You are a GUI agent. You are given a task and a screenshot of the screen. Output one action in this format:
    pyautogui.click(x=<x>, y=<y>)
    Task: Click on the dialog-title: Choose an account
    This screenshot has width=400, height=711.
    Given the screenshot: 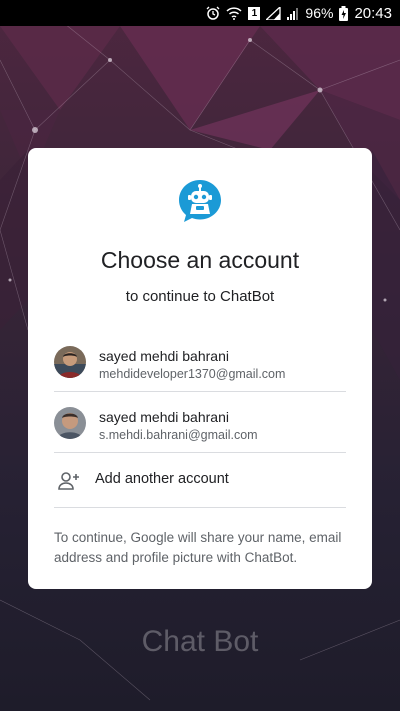 What is the action you would take?
    pyautogui.click(x=200, y=260)
    